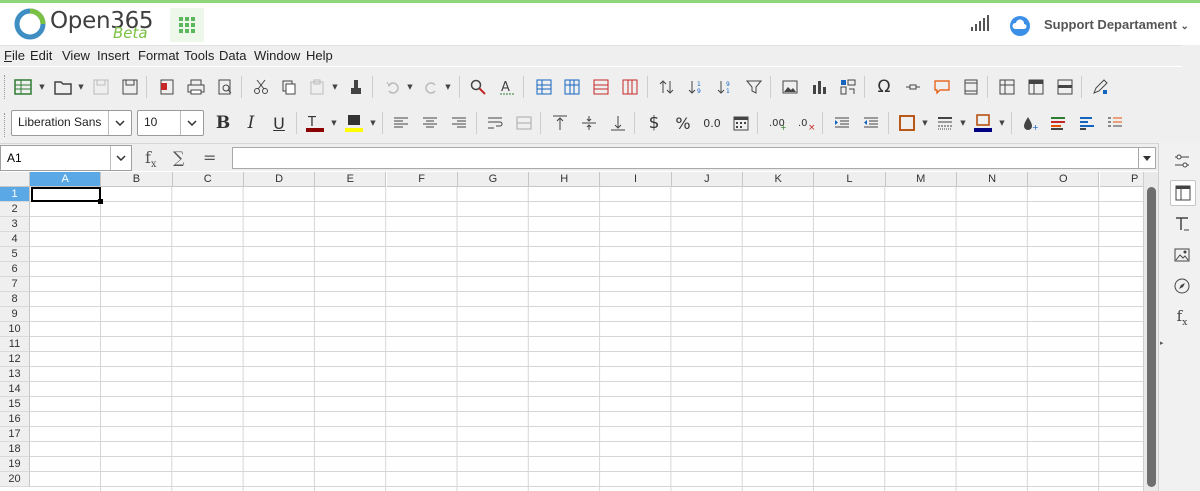 The image size is (1200, 491). I want to click on save-as-button, so click(130, 87).